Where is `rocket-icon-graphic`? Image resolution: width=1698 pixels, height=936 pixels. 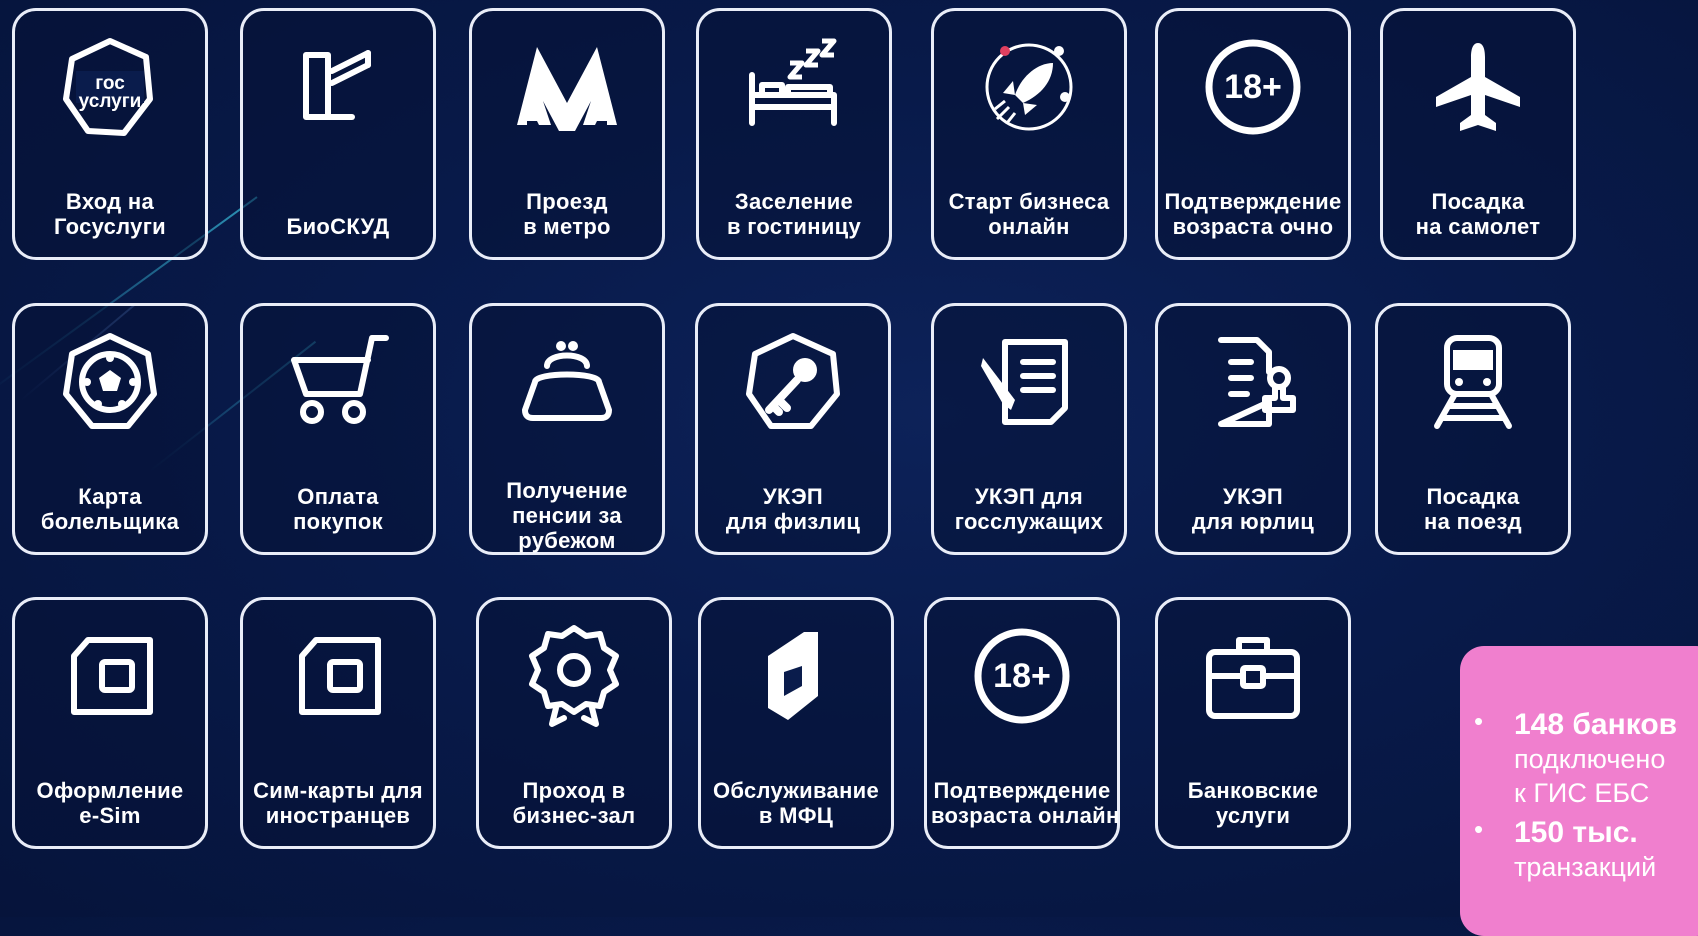 rocket-icon-graphic is located at coordinates (1029, 87).